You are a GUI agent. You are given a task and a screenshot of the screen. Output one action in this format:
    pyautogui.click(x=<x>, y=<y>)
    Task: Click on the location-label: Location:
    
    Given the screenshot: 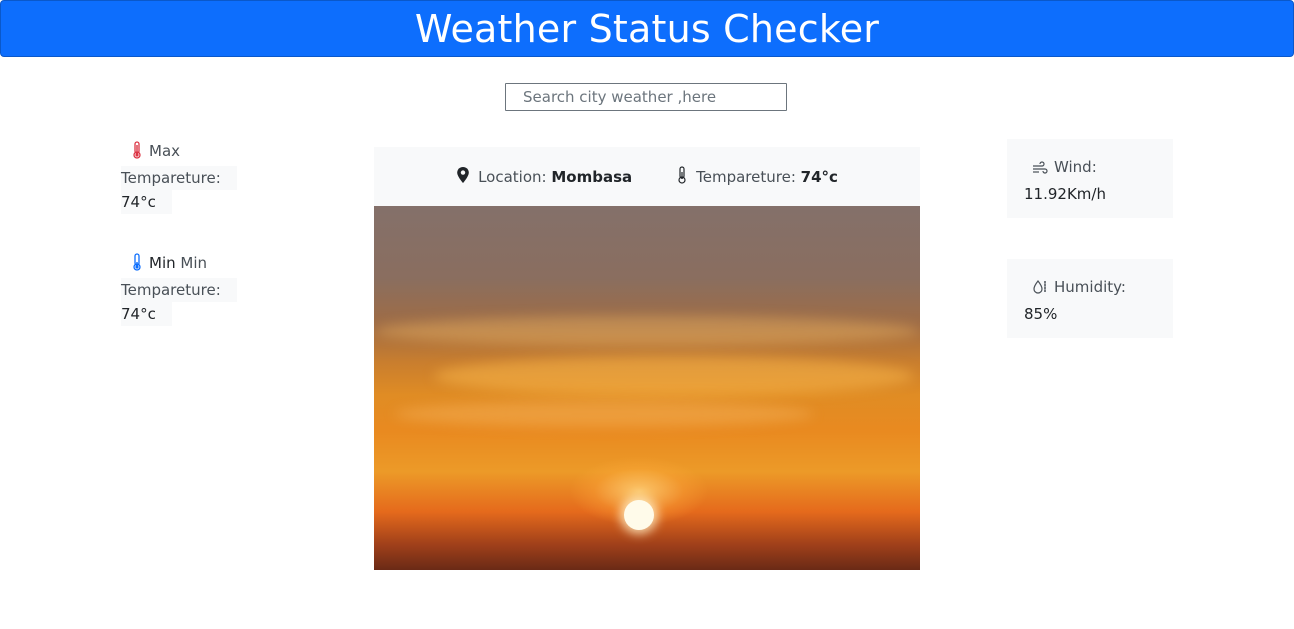 What is the action you would take?
    pyautogui.click(x=512, y=176)
    